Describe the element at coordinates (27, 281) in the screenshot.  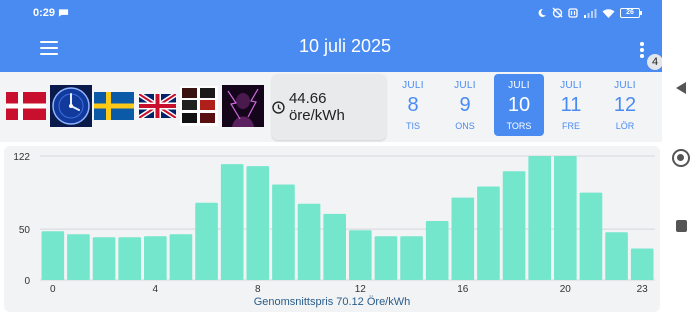
I see `y-tick-label: 0` at that location.